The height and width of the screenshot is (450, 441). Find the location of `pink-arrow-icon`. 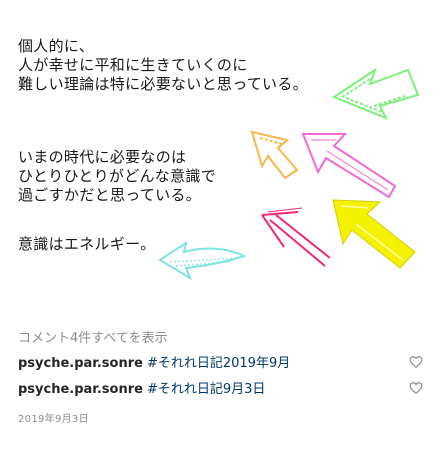

pink-arrow-icon is located at coordinates (349, 166).